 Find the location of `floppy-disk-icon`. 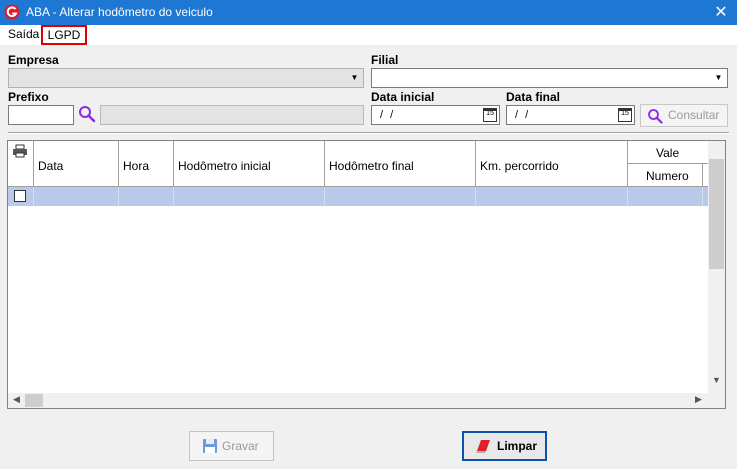

floppy-disk-icon is located at coordinates (210, 446).